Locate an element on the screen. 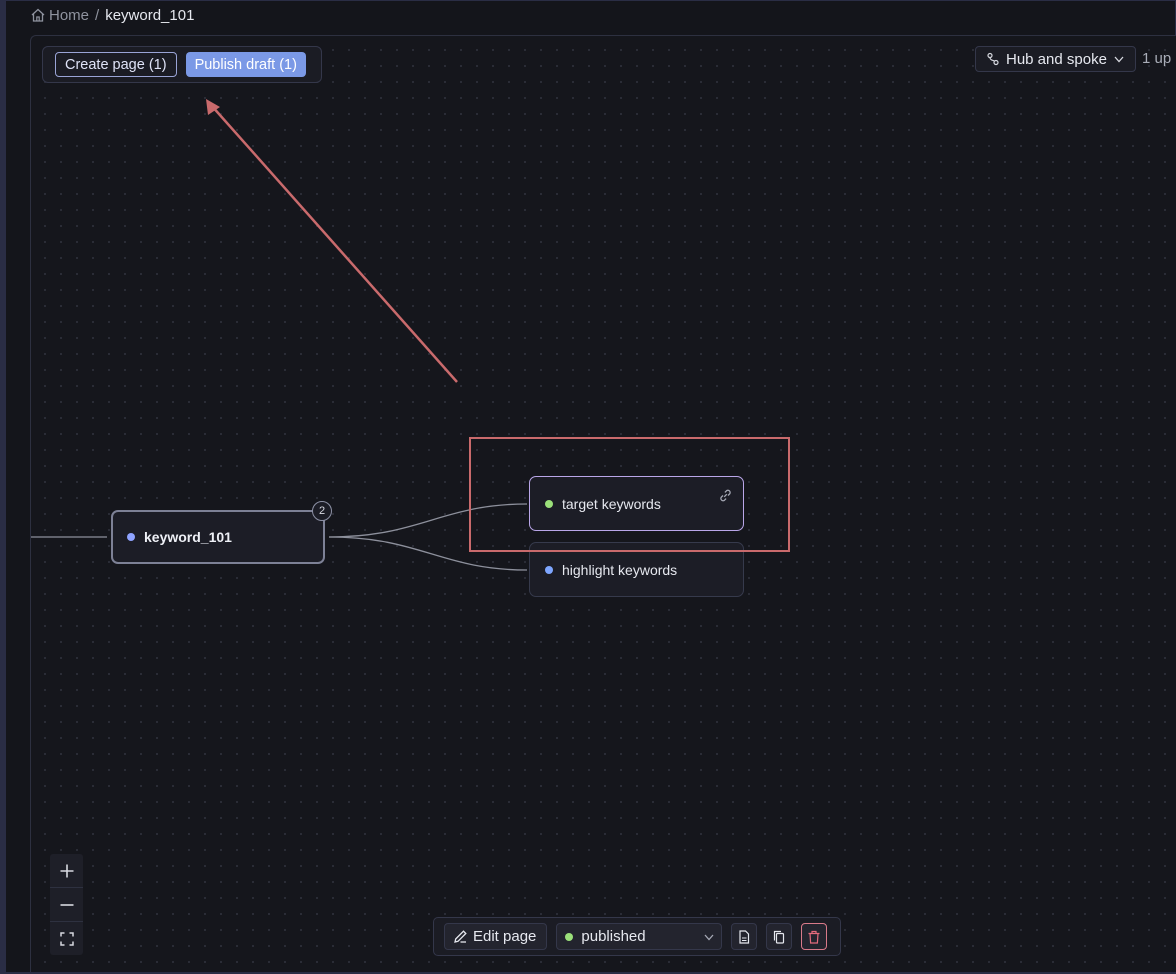 This screenshot has height=974, width=1176. home-icon is located at coordinates (38, 15).